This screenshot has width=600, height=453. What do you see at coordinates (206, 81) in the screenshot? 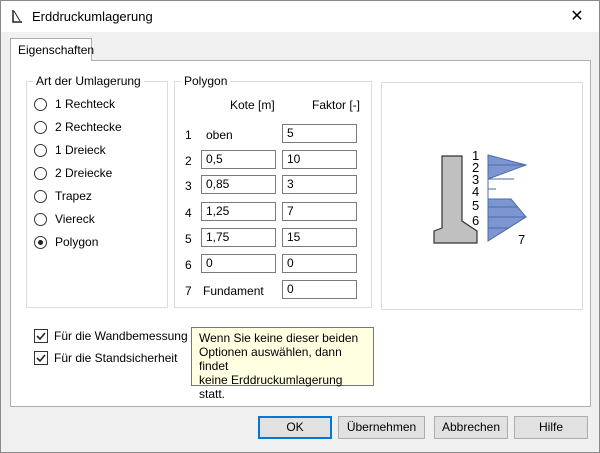
I see `polygon-legend: Polygon` at bounding box center [206, 81].